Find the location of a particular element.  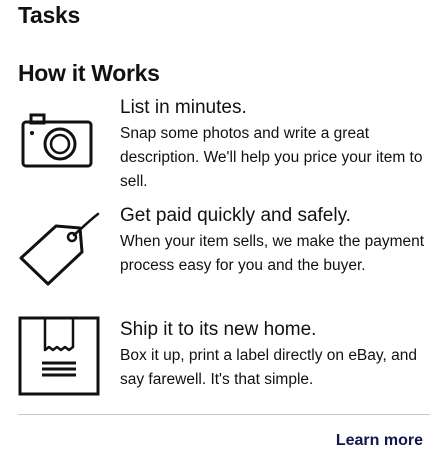

camera-icon is located at coordinates (57, 147).